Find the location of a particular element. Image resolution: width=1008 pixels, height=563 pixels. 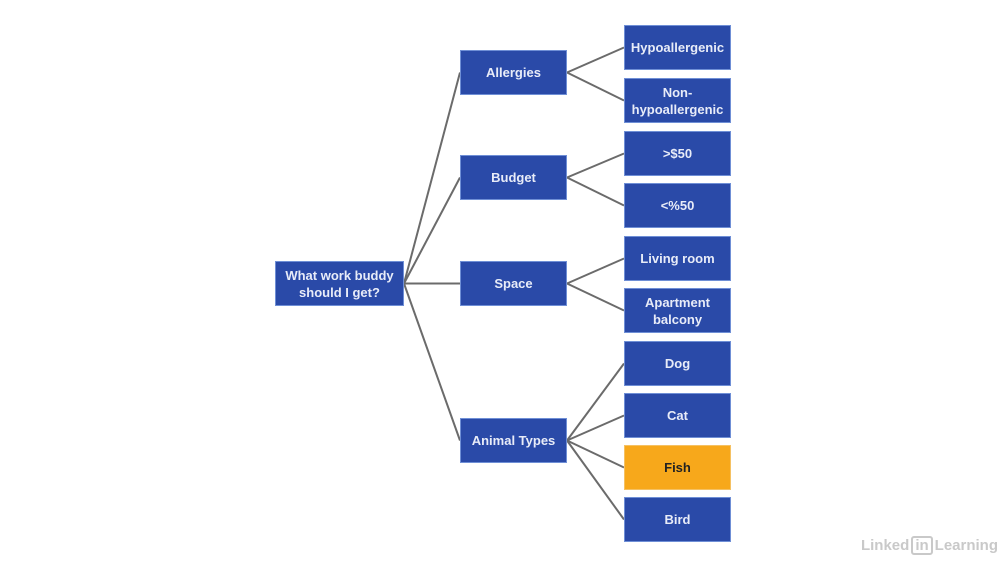

leaf-living-room: Living room is located at coordinates (677, 258).